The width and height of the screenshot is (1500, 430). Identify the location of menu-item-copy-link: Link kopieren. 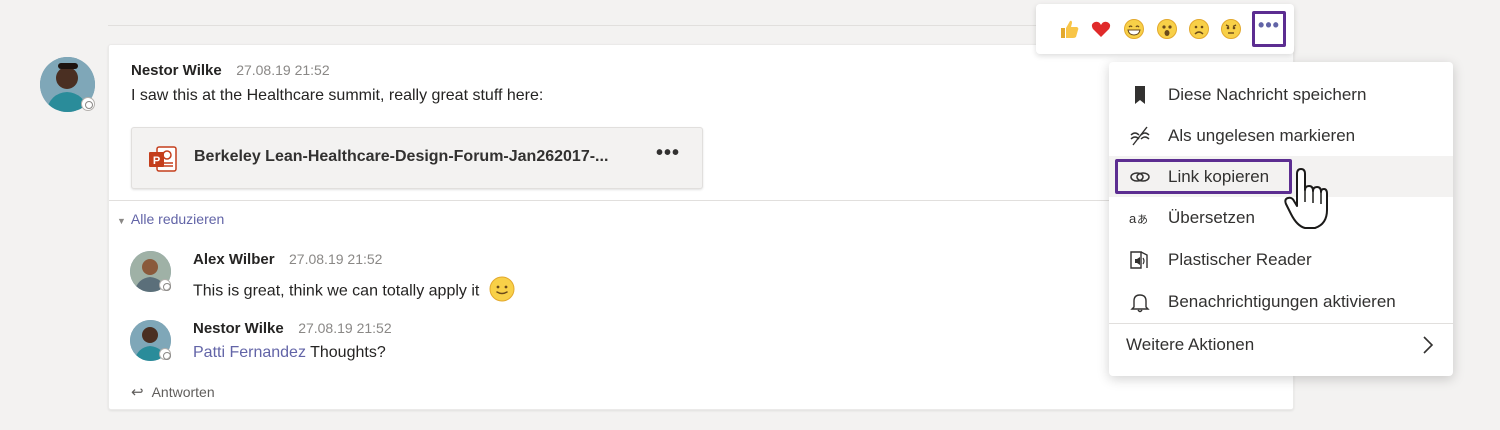
(1281, 176).